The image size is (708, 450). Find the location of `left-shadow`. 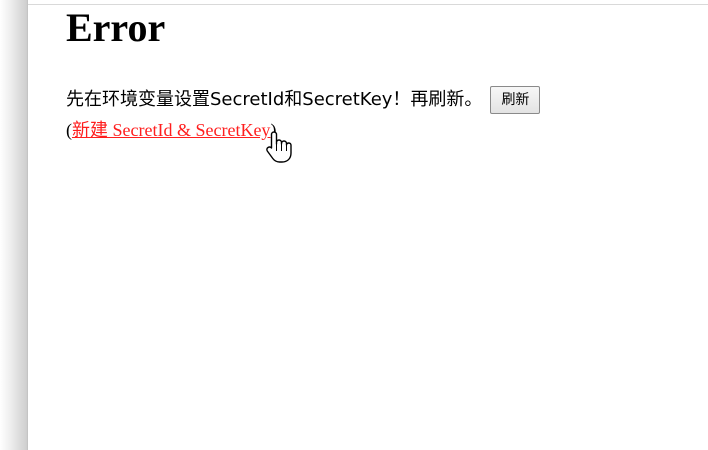

left-shadow is located at coordinates (14, 225).